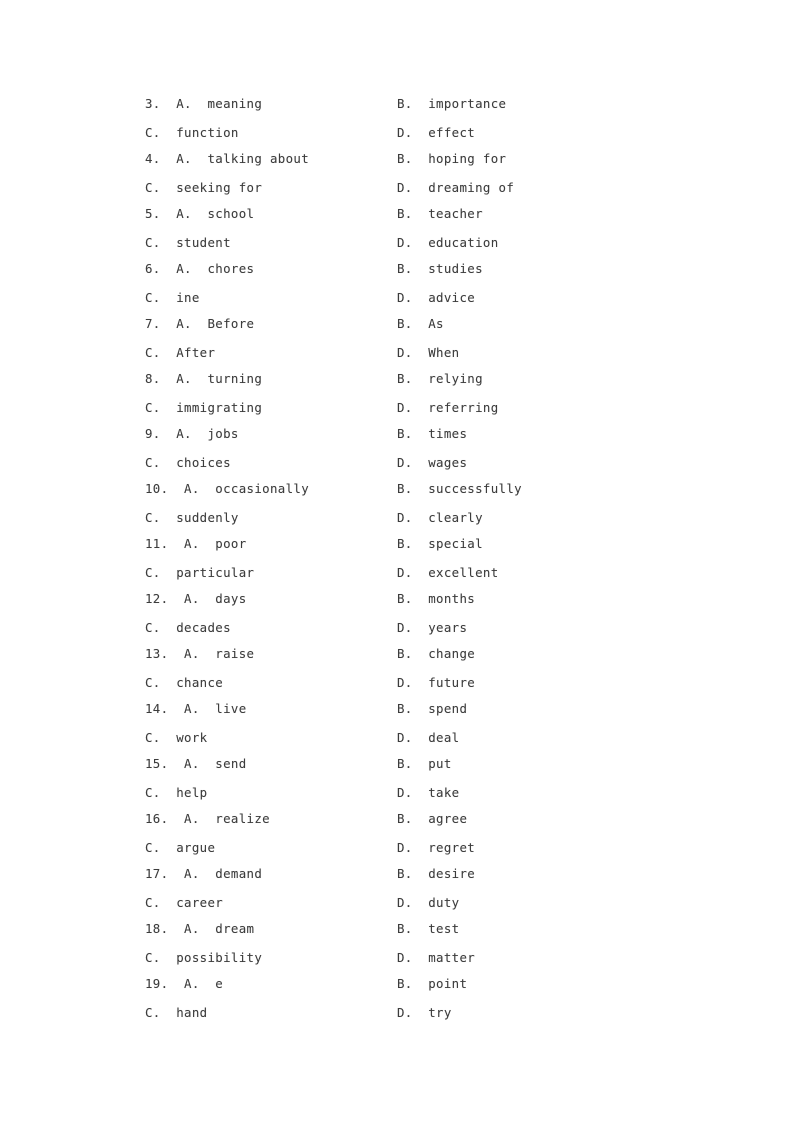 The image size is (800, 1132). I want to click on option-row-cd: C. function D. effect, so click(400, 138).